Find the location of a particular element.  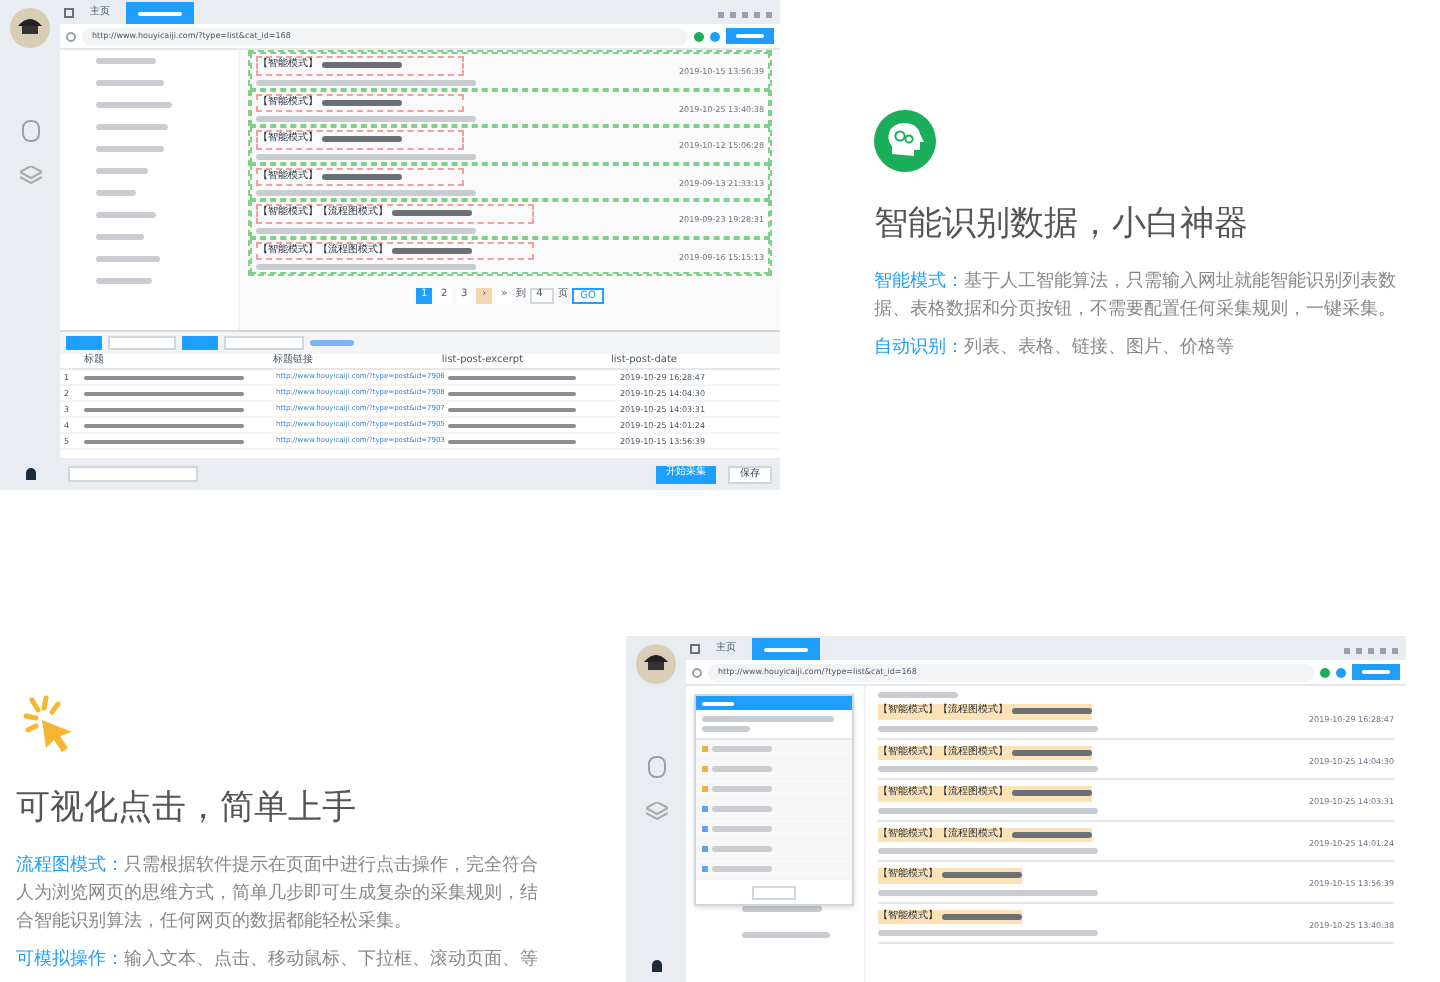

range-dropdown is located at coordinates (264, 343).